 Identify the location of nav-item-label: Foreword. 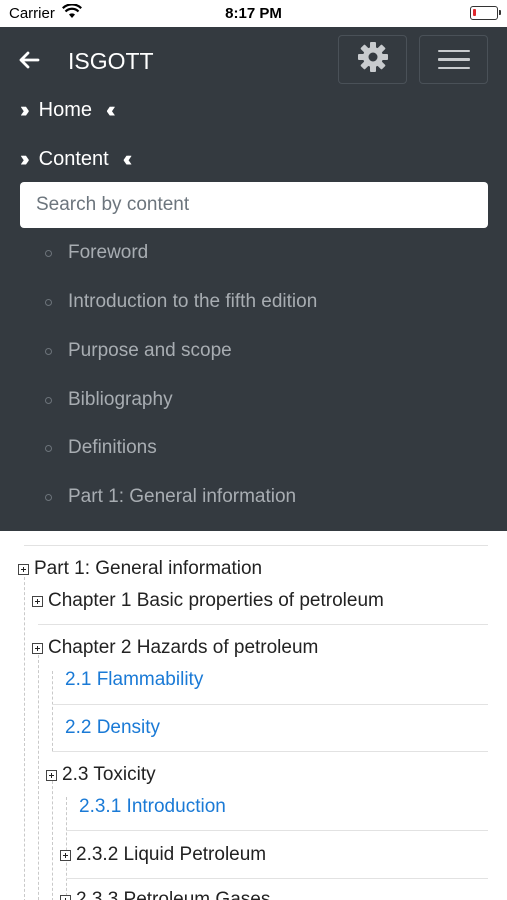
(108, 252).